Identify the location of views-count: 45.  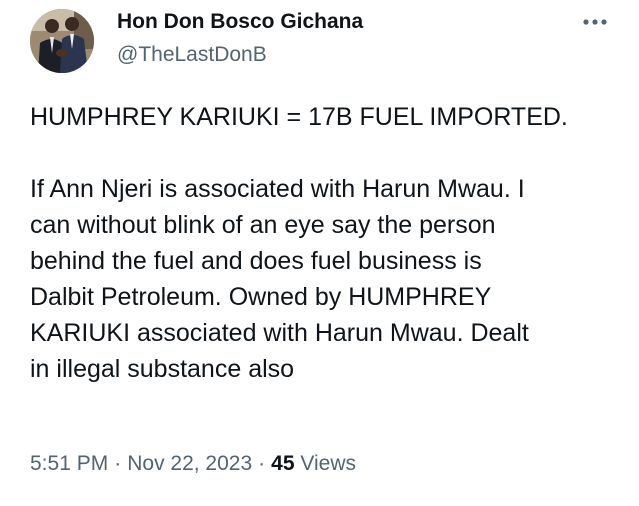
(282, 463).